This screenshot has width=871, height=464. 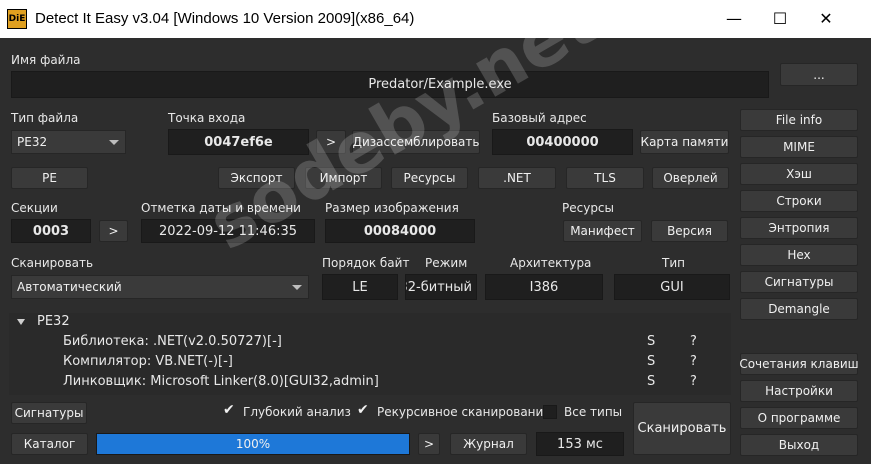 What do you see at coordinates (780, 19) in the screenshot?
I see `maximize-button: ☐` at bounding box center [780, 19].